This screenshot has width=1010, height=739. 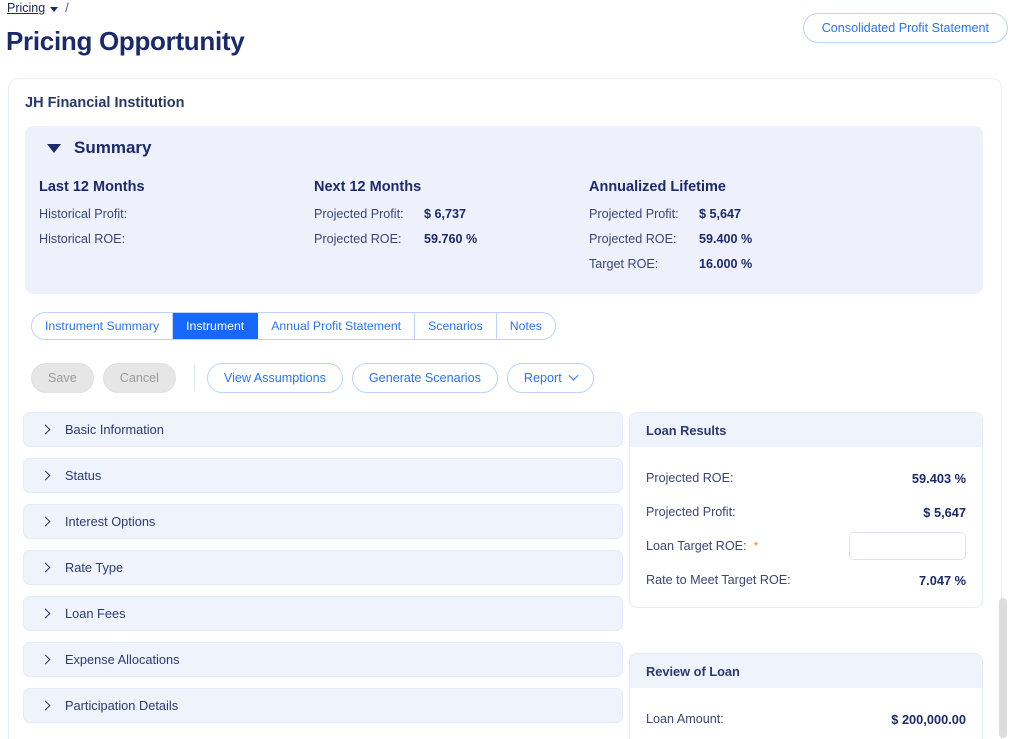 I want to click on consolidated-profit-statement-button: Consolidated Profit Statement, so click(x=905, y=28).